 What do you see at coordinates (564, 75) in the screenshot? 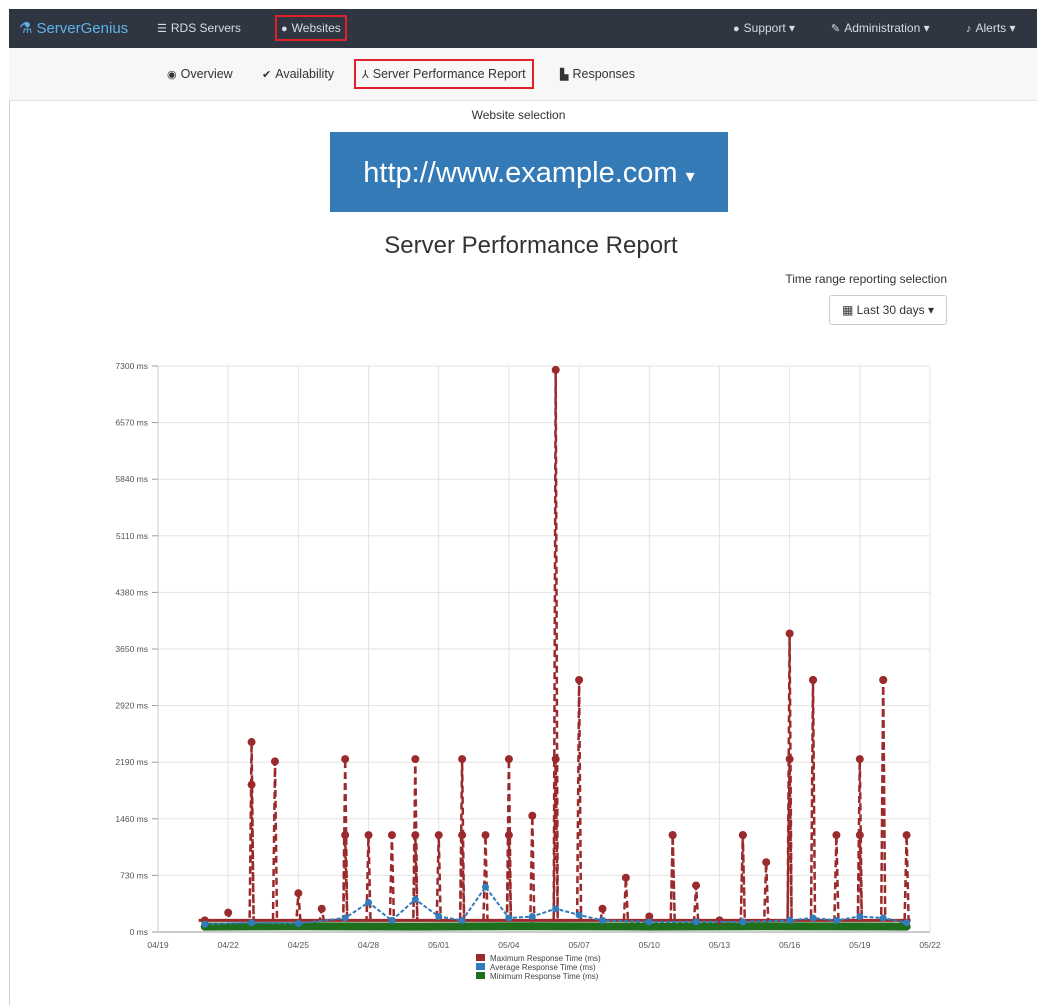
I see `file-icon: ▙` at bounding box center [564, 75].